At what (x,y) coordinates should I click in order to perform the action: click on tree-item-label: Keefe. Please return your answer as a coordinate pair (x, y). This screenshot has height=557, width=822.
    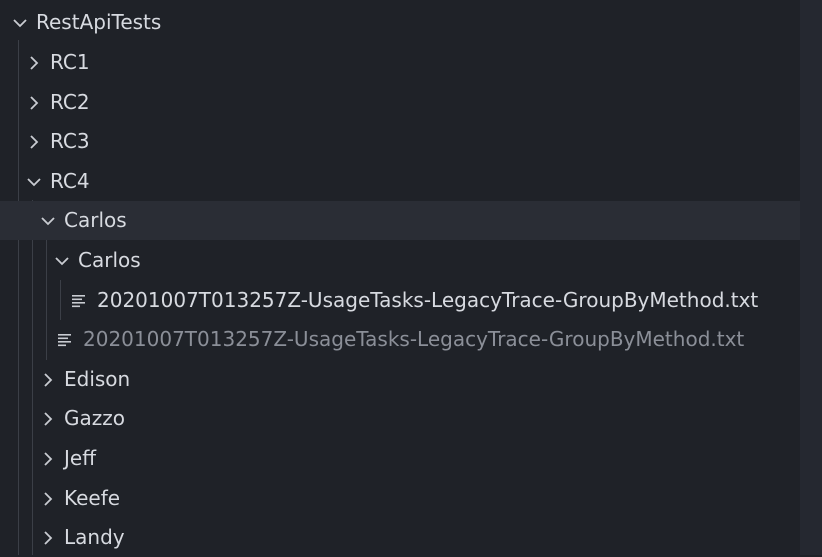
    Looking at the image, I should click on (92, 498).